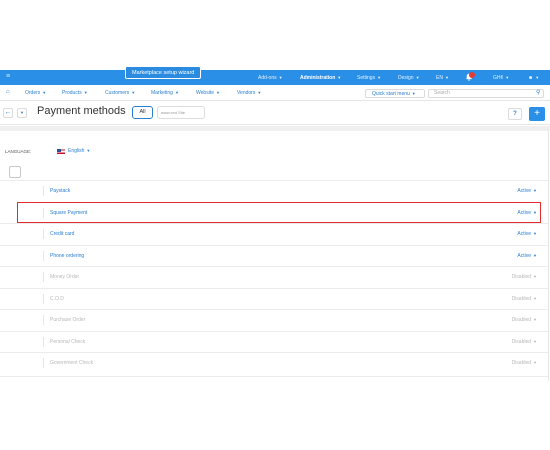  Describe the element at coordinates (205, 93) in the screenshot. I see `nav-website-label: Website` at that location.